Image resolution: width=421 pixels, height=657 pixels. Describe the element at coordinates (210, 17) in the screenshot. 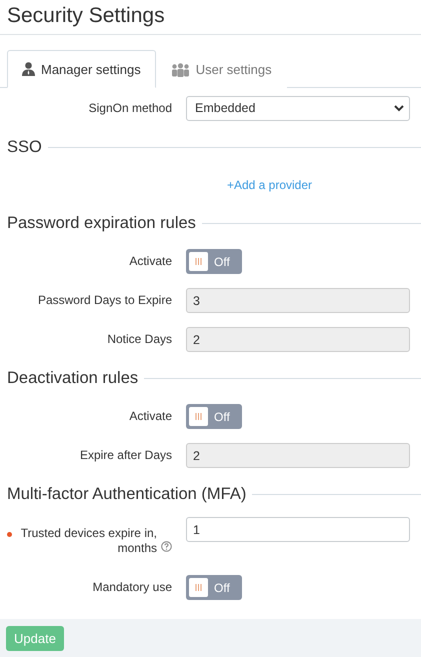

I see `page-title: Security Settings` at that location.